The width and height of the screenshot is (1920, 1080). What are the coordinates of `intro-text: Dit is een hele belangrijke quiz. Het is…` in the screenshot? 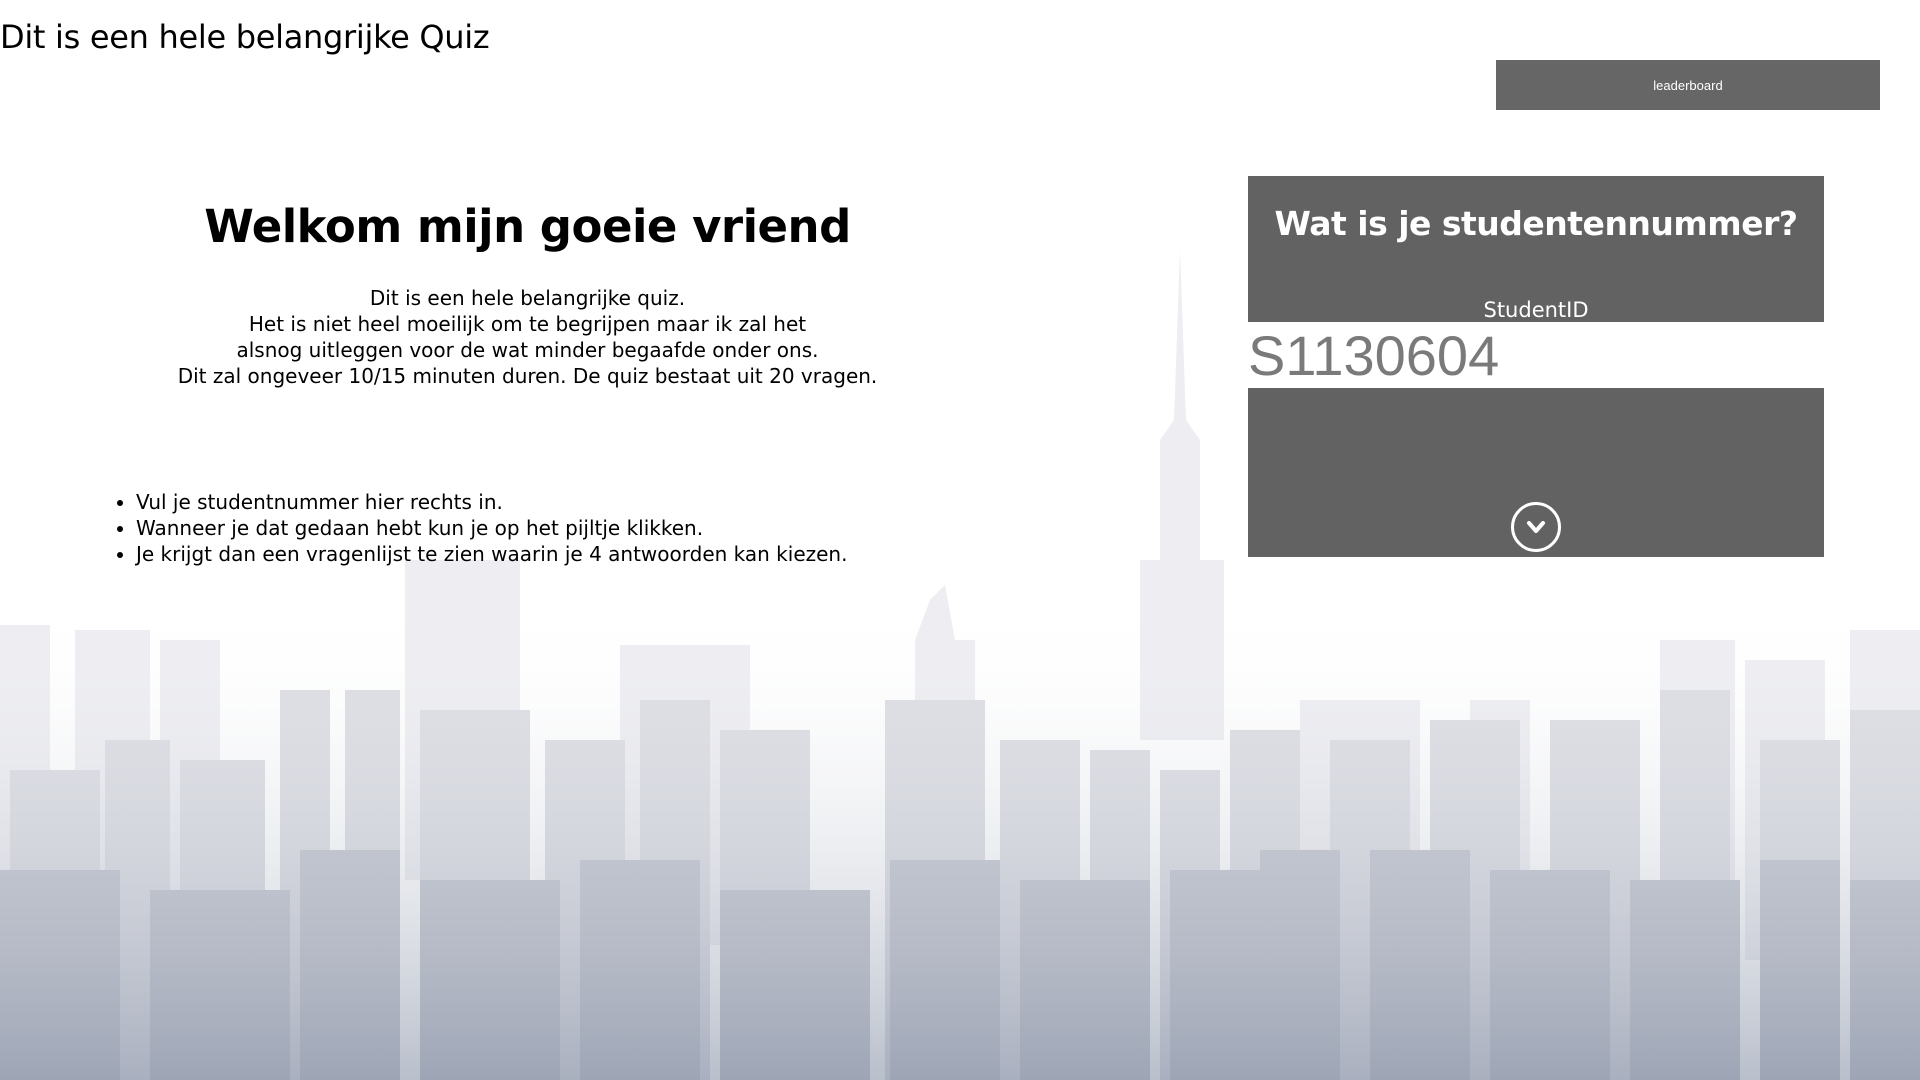 It's located at (527, 337).